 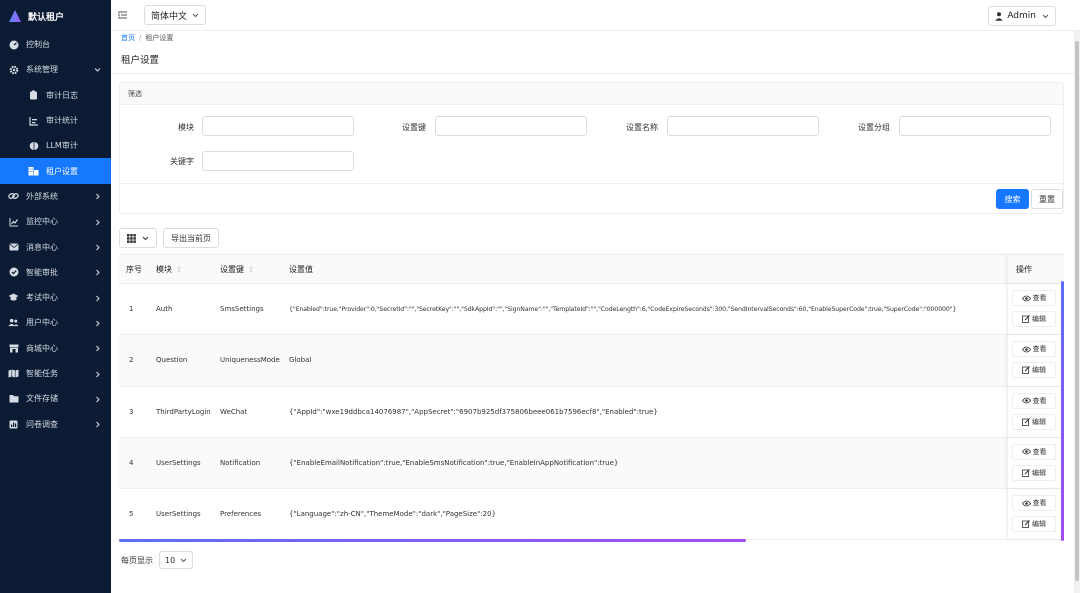 I want to click on sidebar-item-files: 文件存储, so click(x=55, y=398).